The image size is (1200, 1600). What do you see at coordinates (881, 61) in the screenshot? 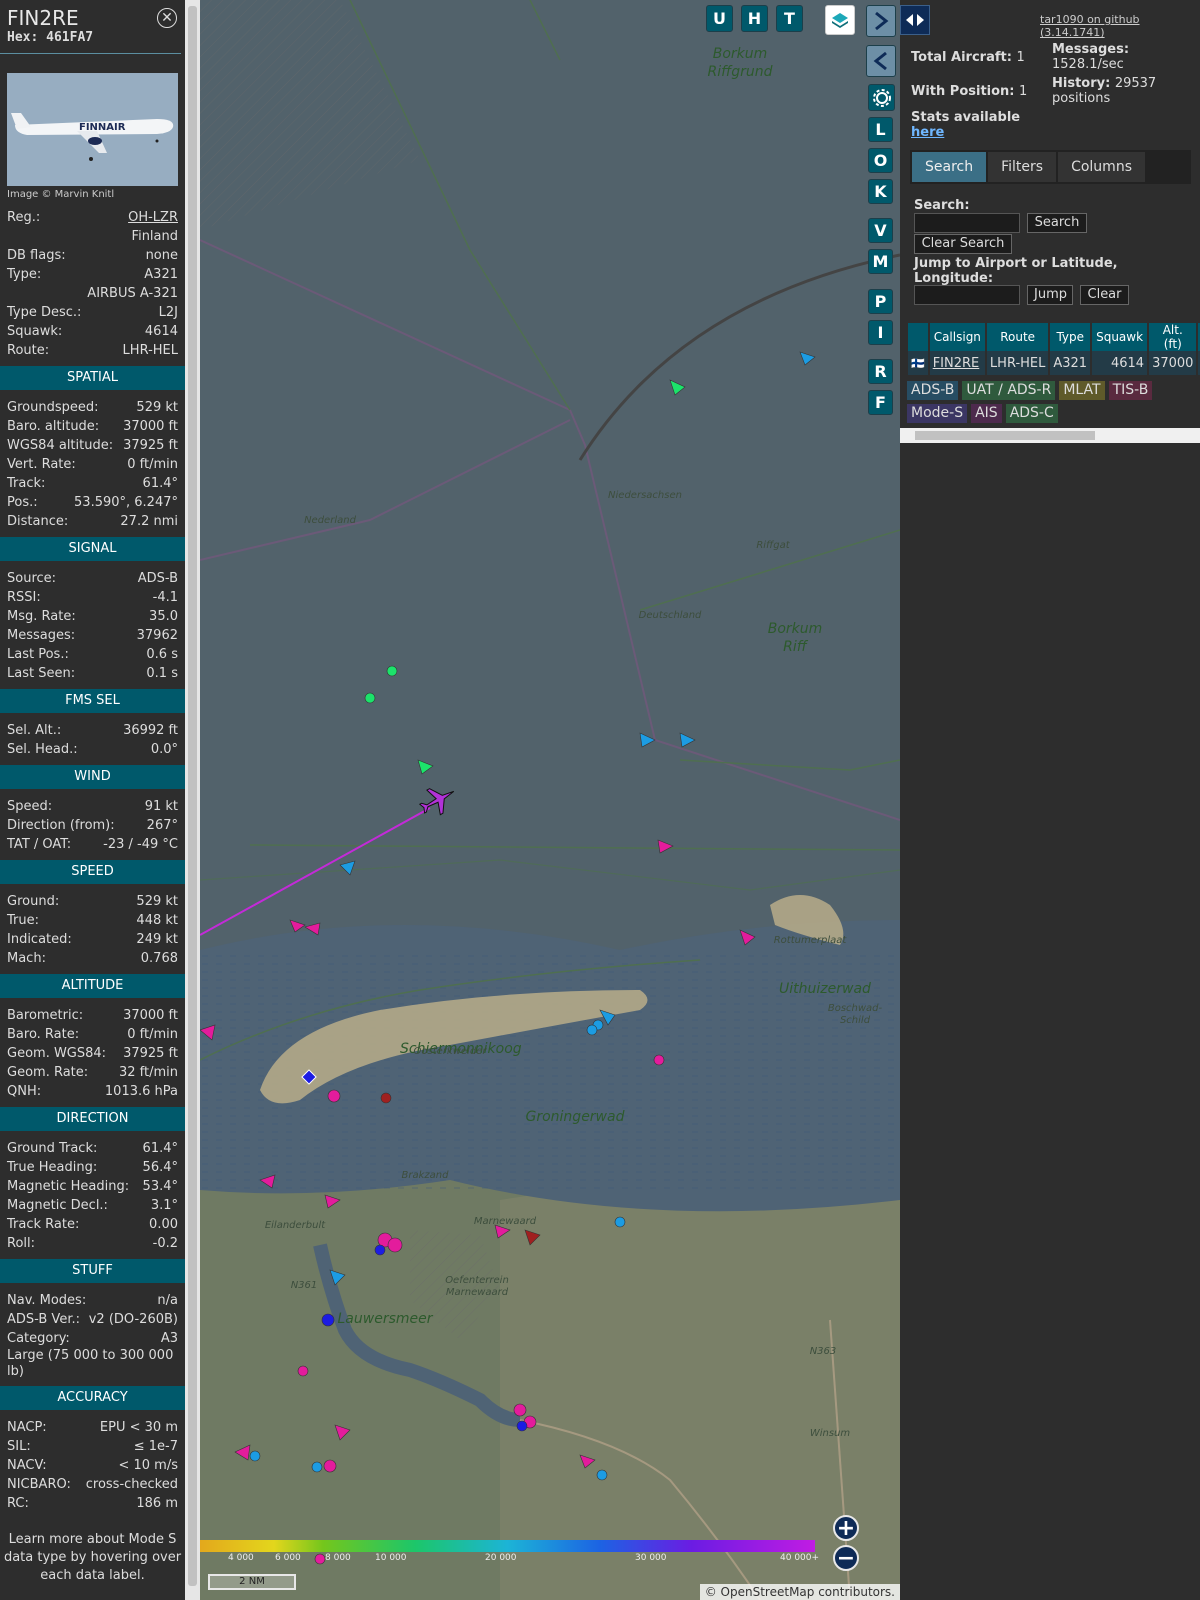
I see `collapse-left-button` at bounding box center [881, 61].